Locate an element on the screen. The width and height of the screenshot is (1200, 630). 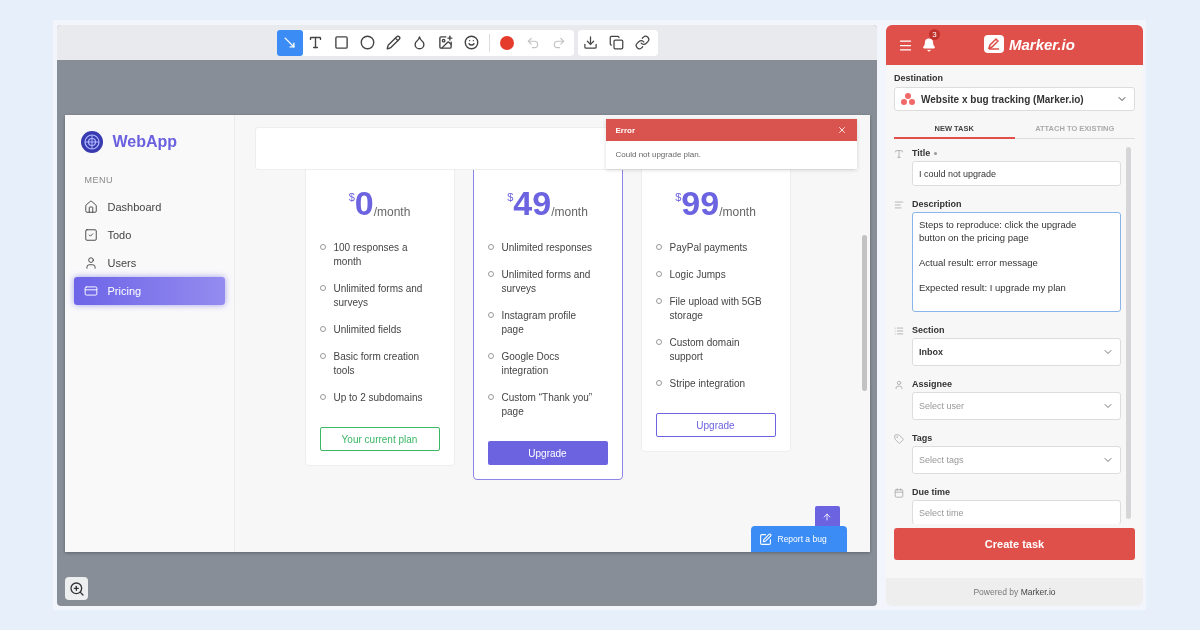
nav-item: Dashboard is located at coordinates (149, 207).